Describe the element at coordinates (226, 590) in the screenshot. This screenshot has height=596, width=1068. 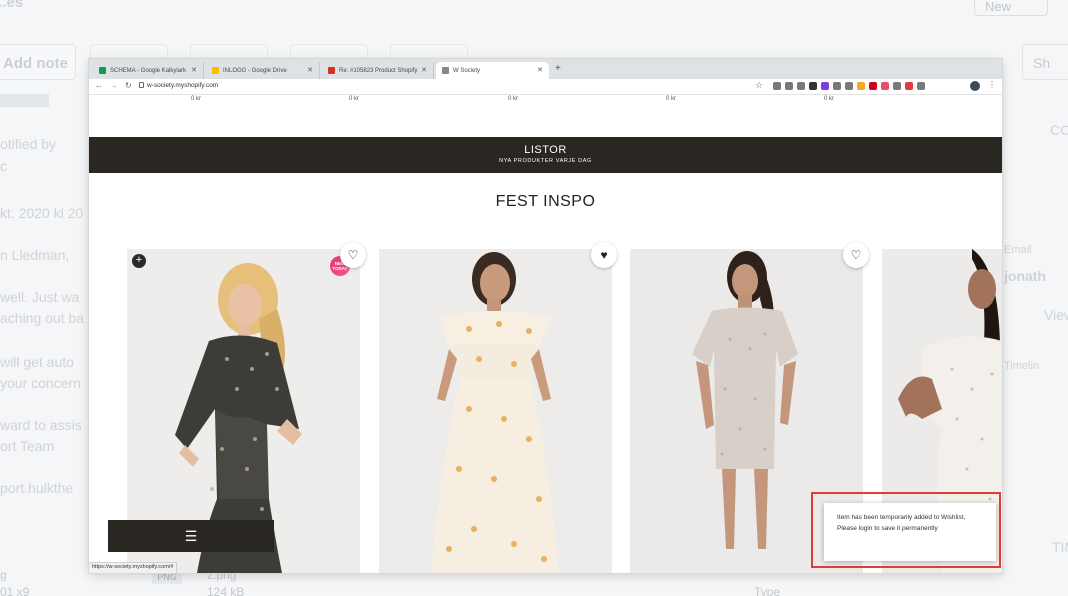
I see `file-size: 124 kB` at that location.